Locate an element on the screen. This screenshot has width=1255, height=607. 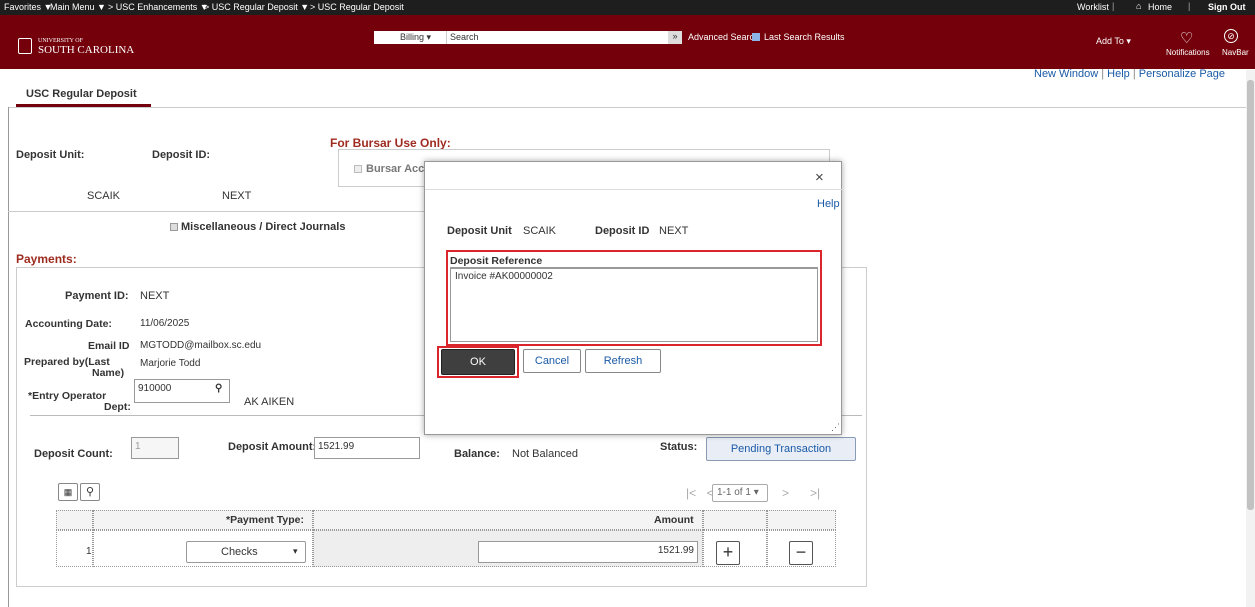
add-row-icon: + is located at coordinates (728, 553).